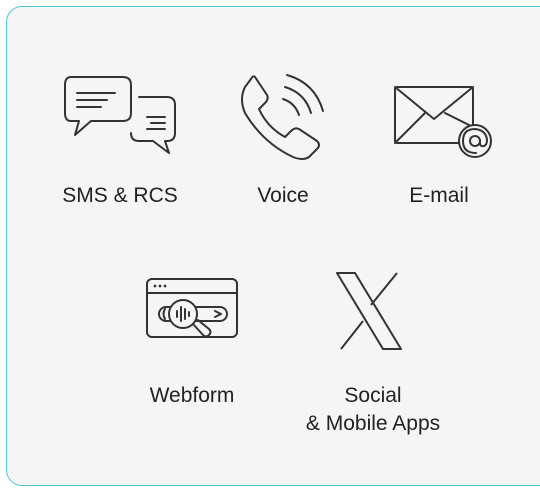  Describe the element at coordinates (446, 123) in the screenshot. I see `email-icon` at that location.